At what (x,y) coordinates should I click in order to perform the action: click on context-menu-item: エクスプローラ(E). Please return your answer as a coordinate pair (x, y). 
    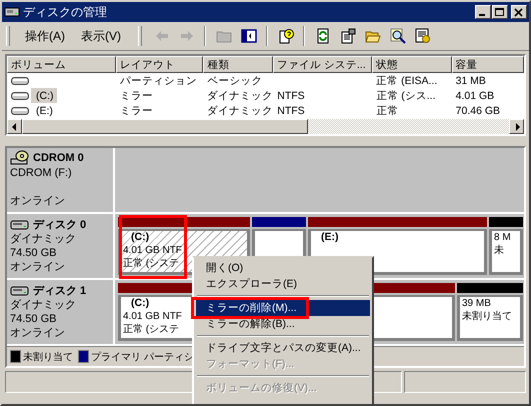
    Looking at the image, I should click on (283, 284).